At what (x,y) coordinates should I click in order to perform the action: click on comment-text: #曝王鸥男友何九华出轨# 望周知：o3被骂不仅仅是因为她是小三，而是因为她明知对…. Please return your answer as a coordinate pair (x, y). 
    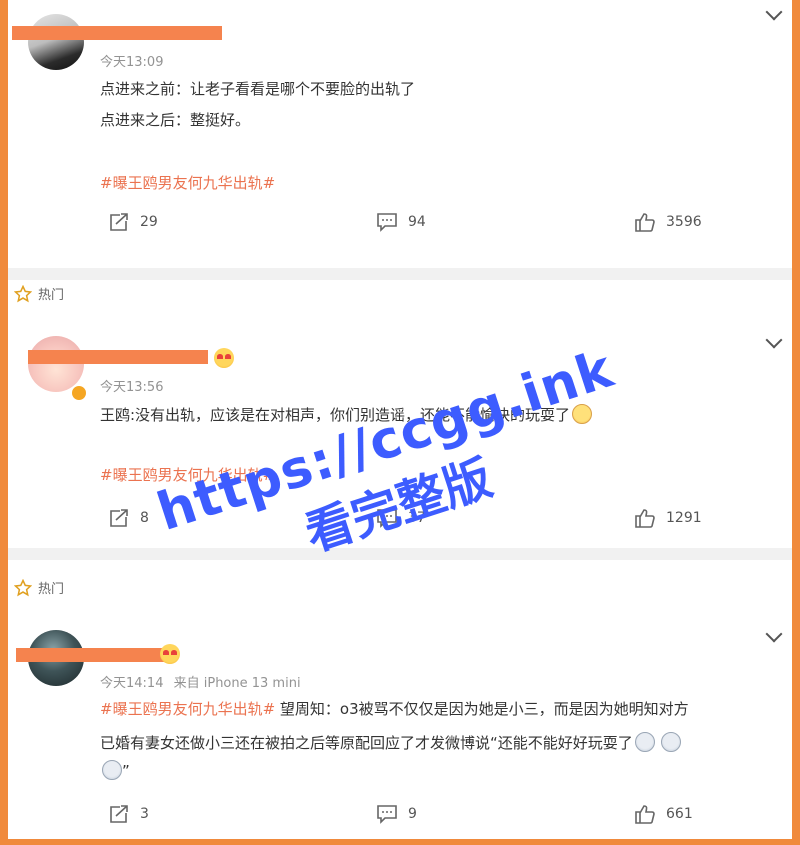
    Looking at the image, I should click on (394, 708).